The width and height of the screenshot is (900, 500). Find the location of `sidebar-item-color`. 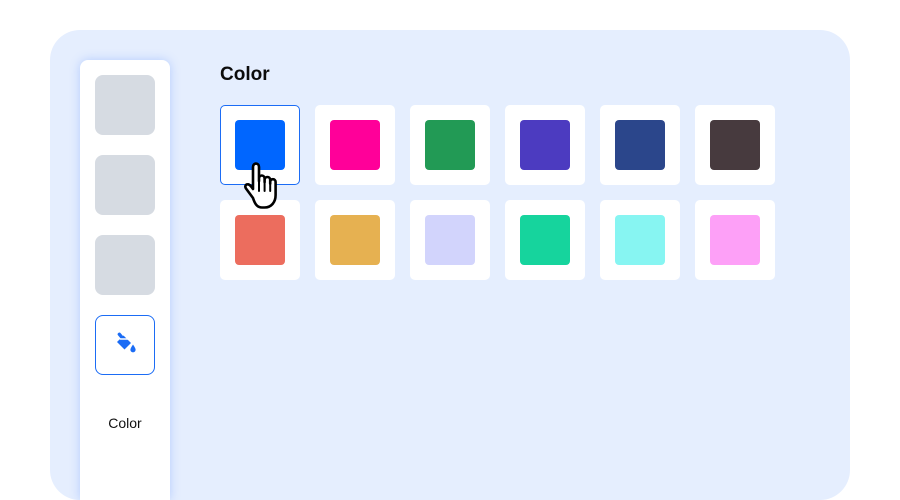

sidebar-item-color is located at coordinates (125, 345).